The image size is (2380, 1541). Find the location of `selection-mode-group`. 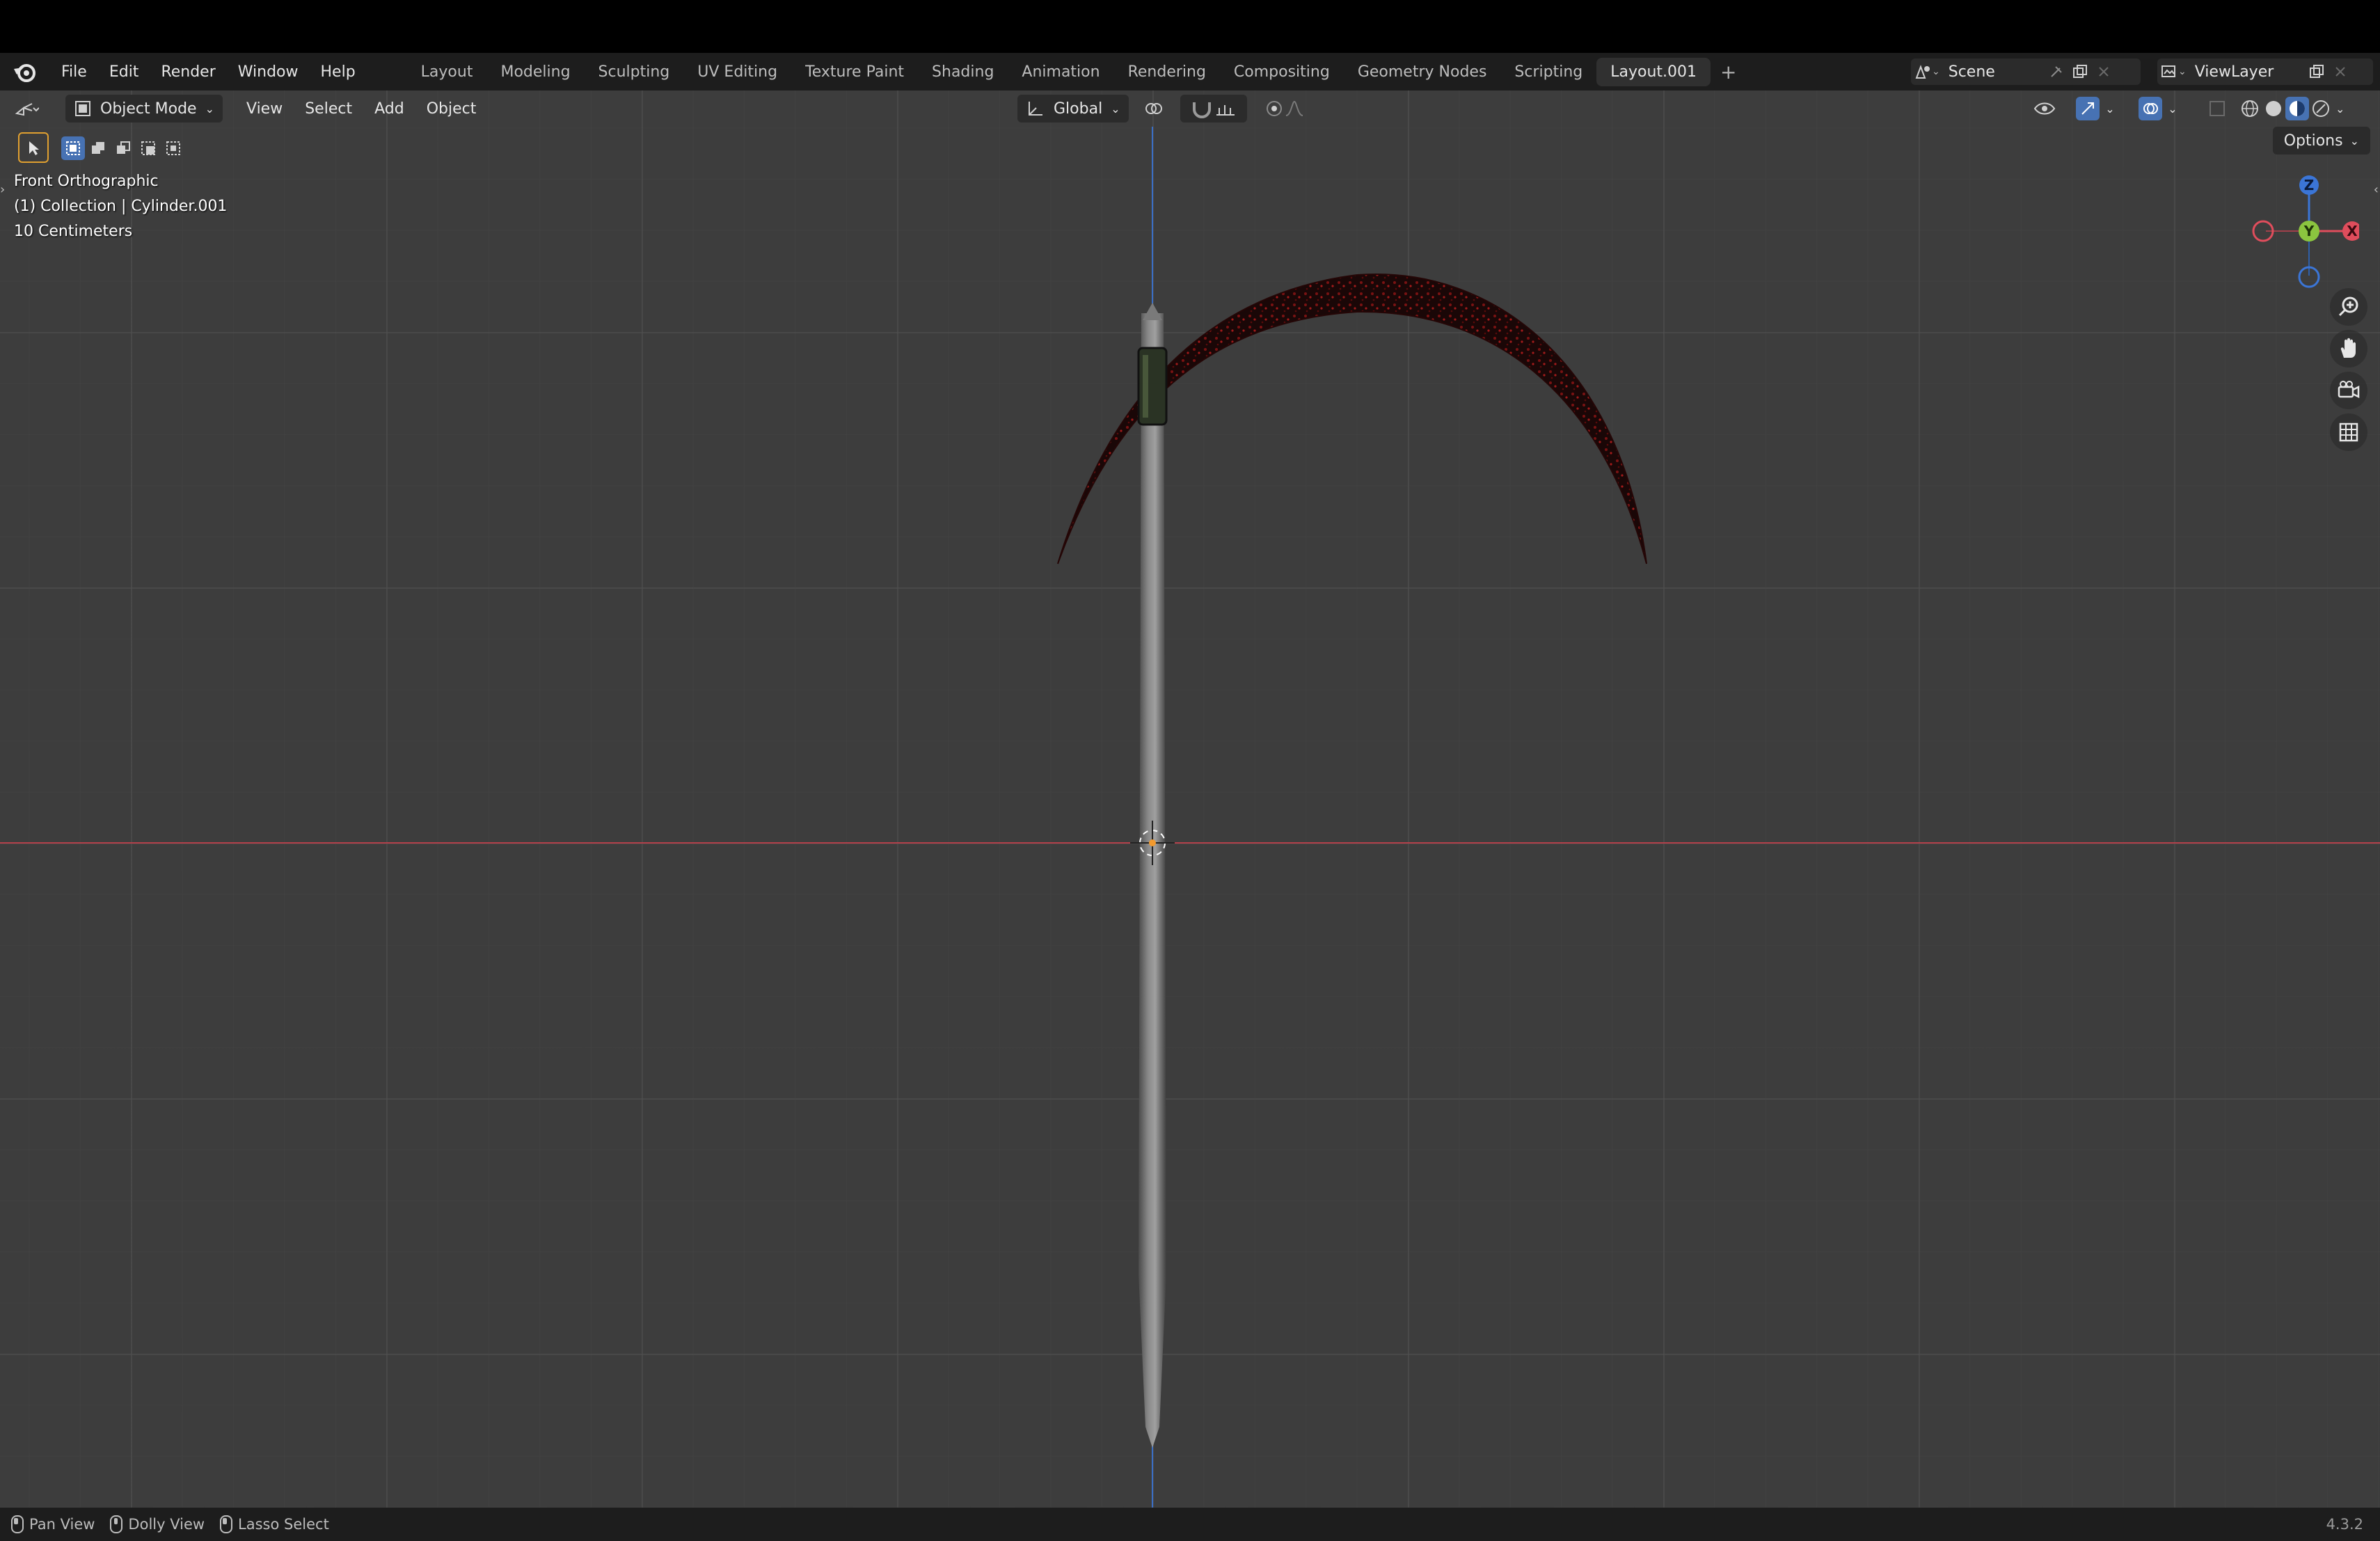

selection-mode-group is located at coordinates (123, 148).